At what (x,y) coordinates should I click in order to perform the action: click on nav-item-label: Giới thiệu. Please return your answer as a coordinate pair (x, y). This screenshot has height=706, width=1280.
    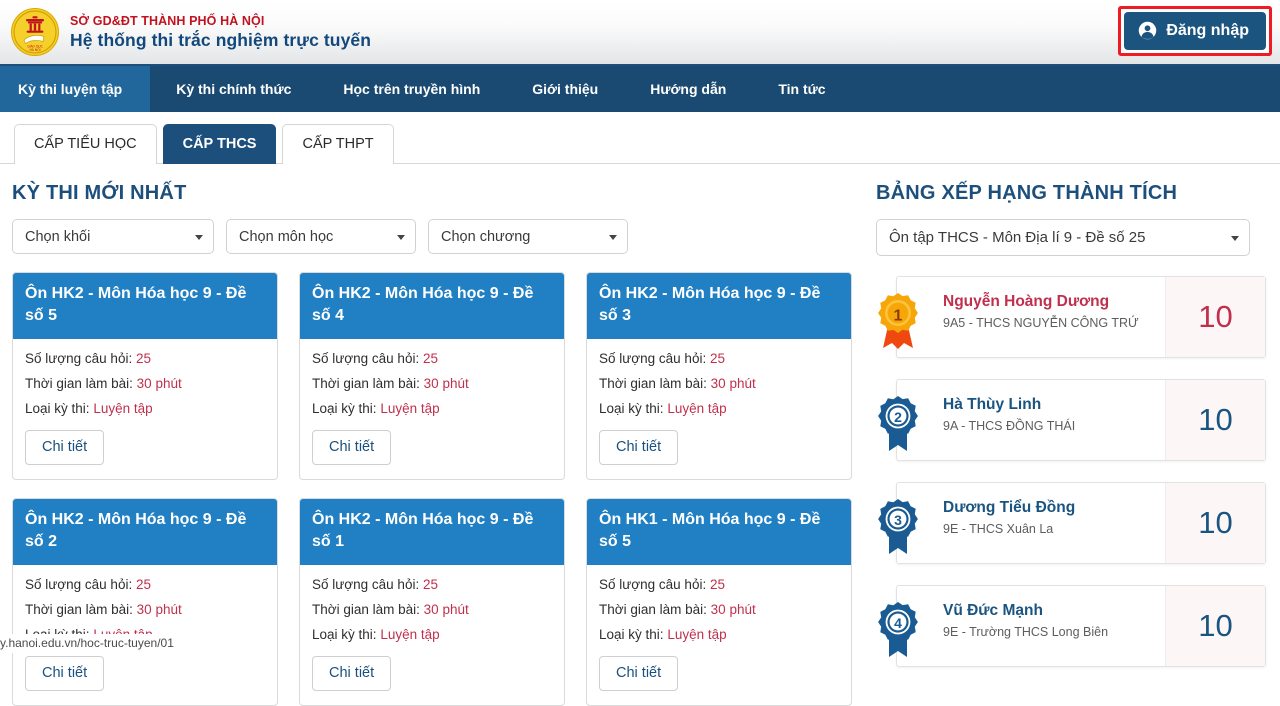
    Looking at the image, I should click on (565, 89).